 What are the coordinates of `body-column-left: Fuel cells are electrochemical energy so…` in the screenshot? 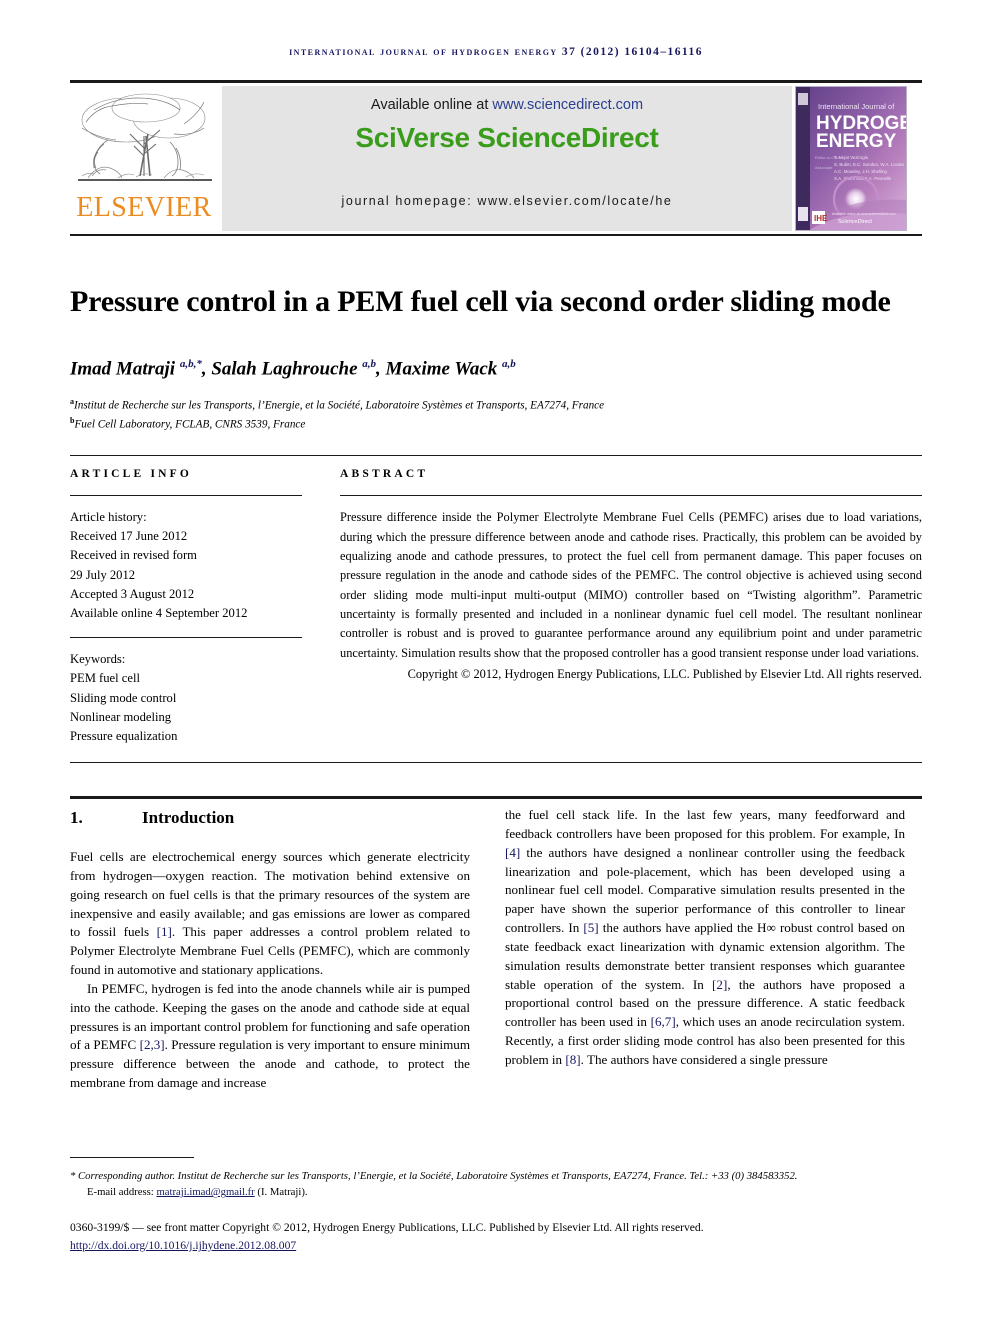 It's located at (270, 970).